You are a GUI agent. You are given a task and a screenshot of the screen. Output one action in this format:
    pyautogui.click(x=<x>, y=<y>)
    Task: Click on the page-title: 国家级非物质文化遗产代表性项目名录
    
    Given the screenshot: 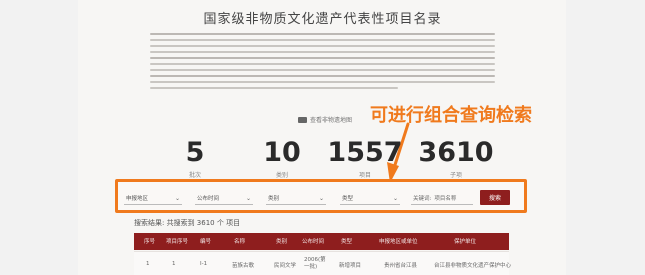 What is the action you would take?
    pyautogui.click(x=322, y=19)
    